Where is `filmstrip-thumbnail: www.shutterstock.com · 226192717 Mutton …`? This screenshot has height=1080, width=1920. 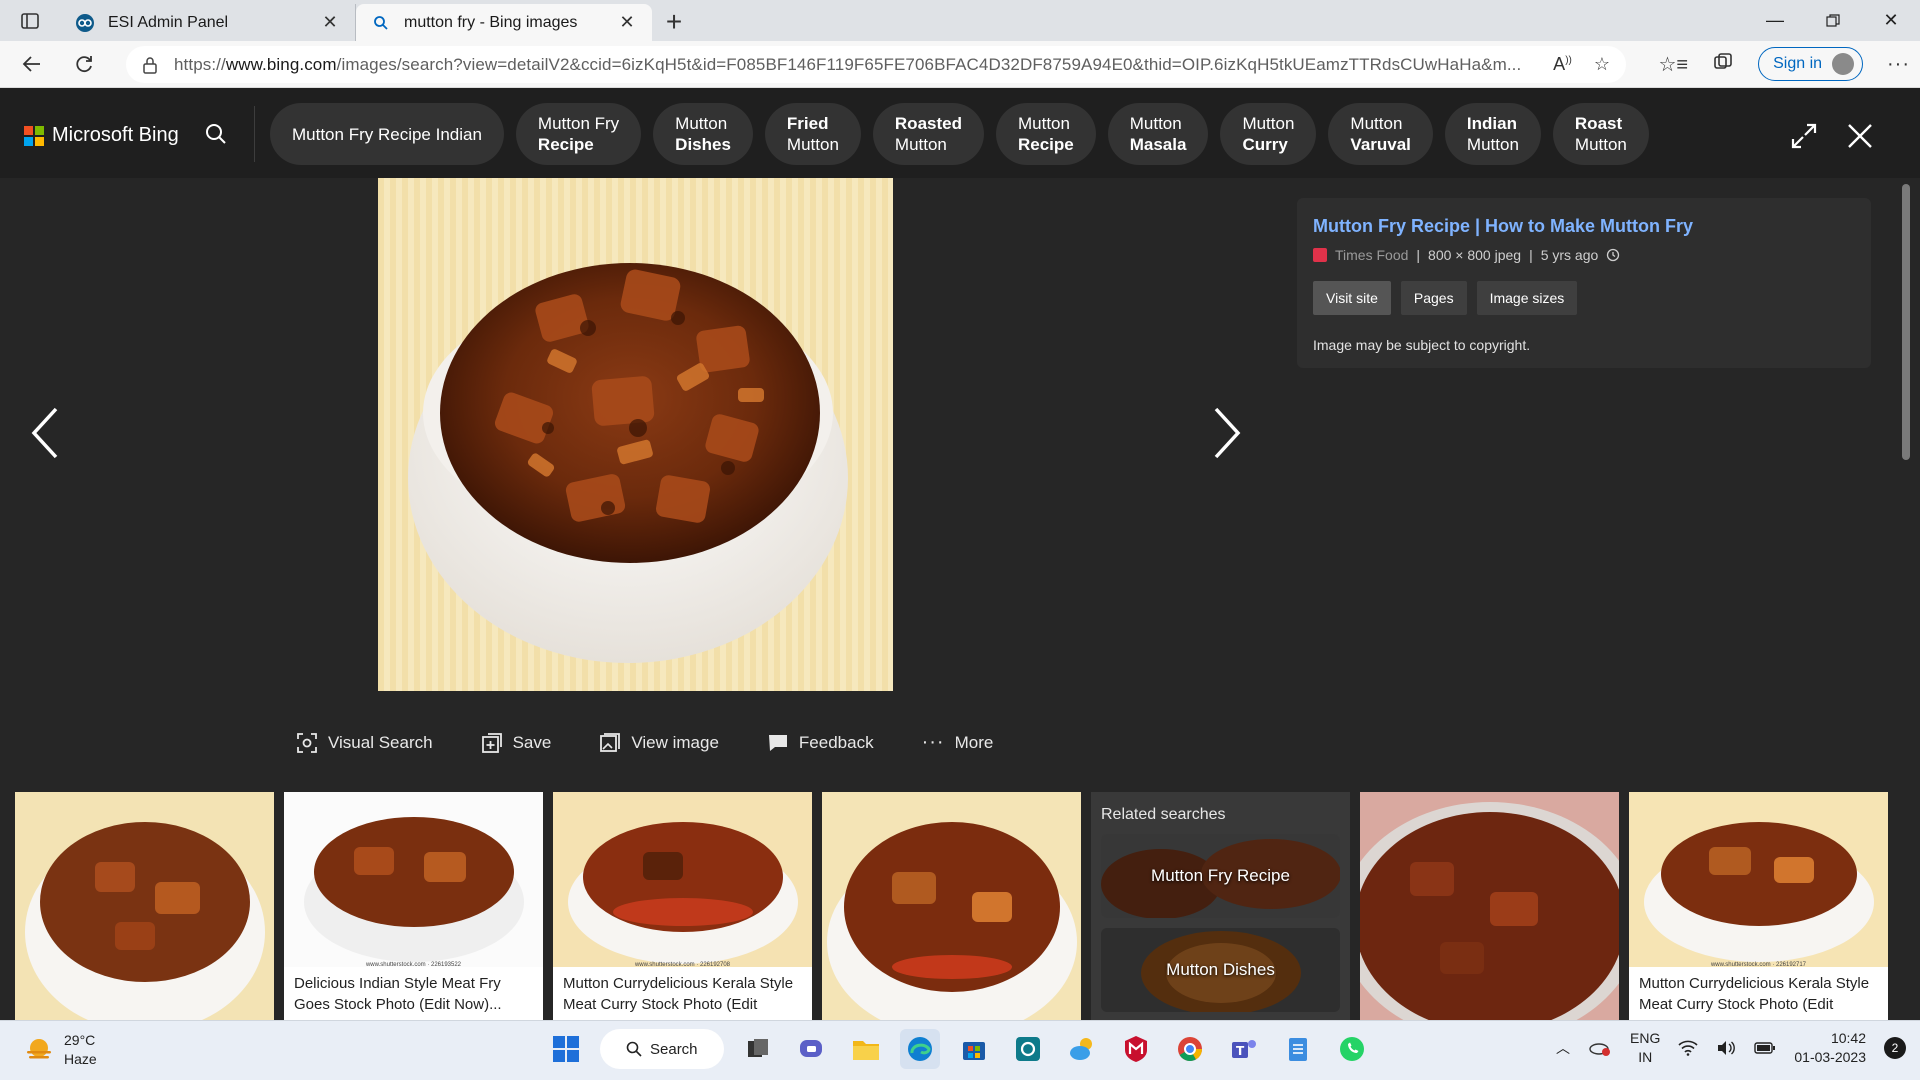
filmstrip-thumbnail: www.shutterstock.com · 226192717 Mutton … is located at coordinates (1758, 906).